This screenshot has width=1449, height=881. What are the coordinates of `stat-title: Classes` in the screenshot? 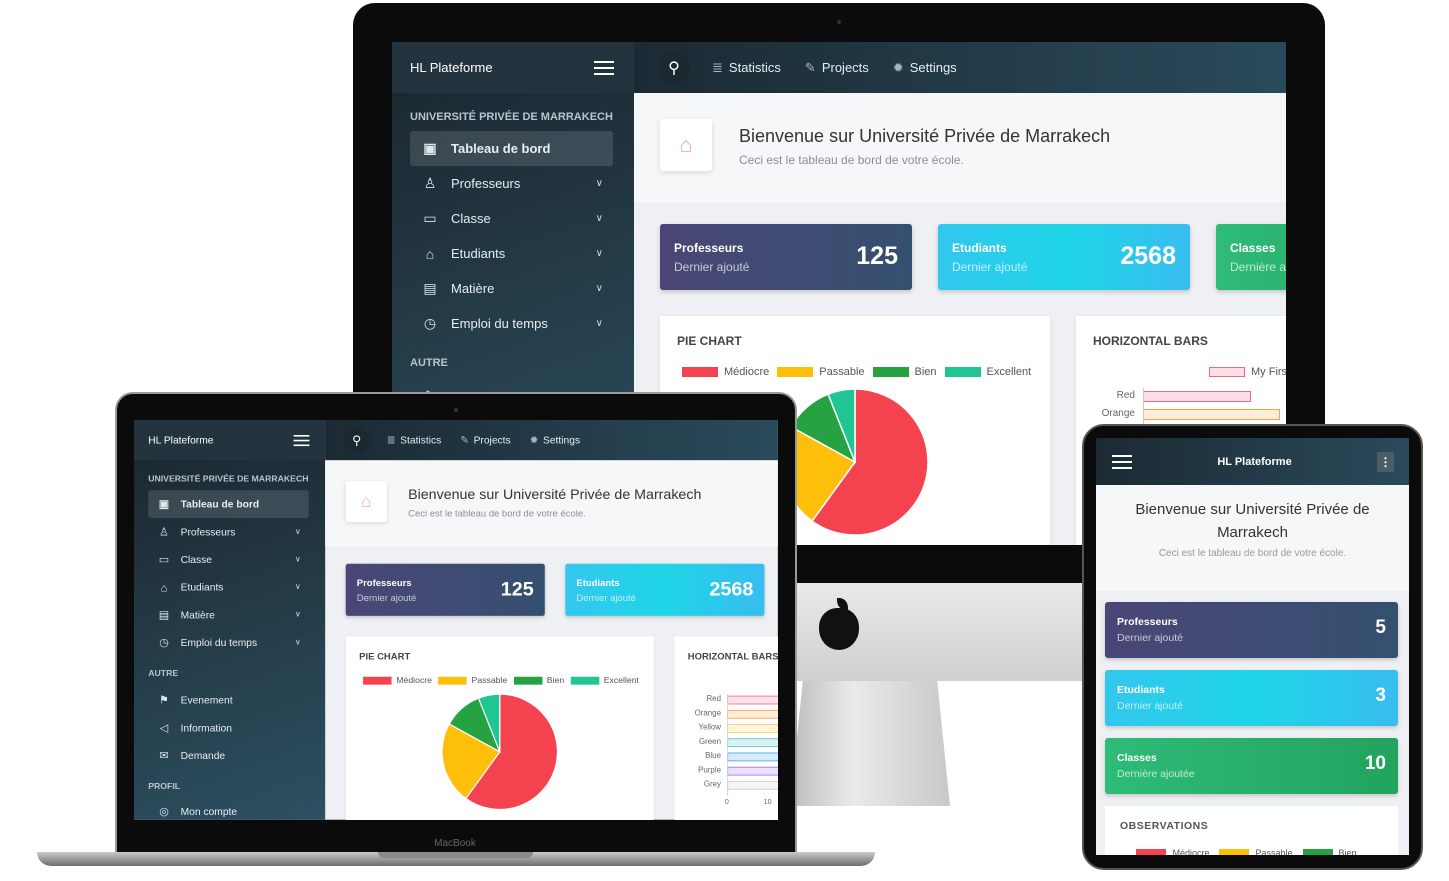 It's located at (1253, 248).